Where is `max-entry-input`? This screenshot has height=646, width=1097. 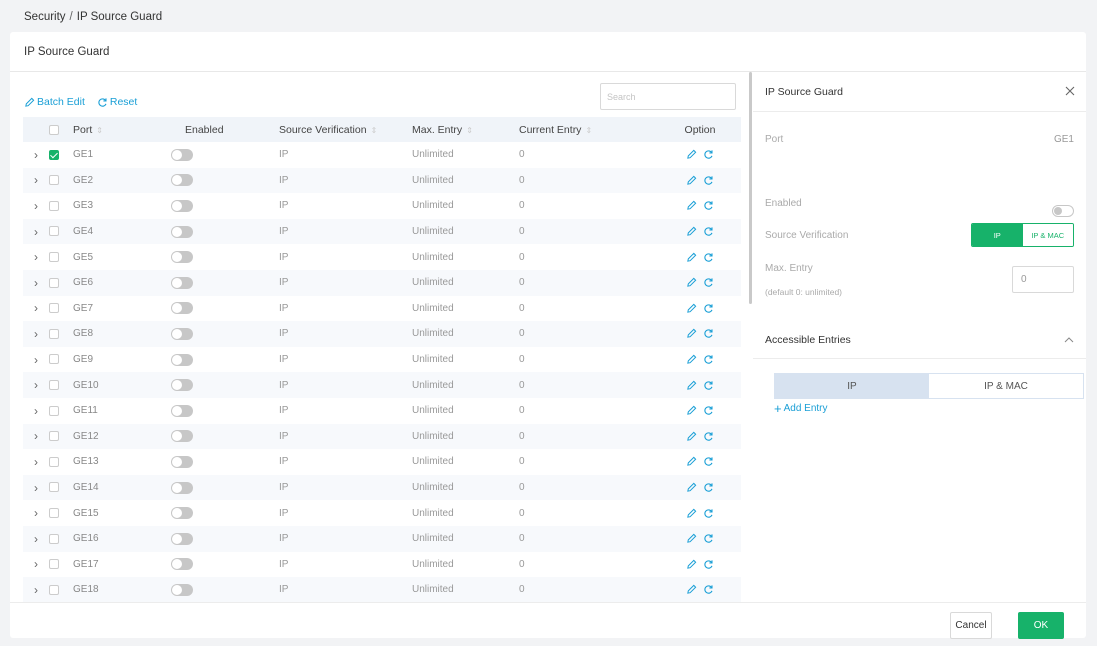
max-entry-input is located at coordinates (1043, 279).